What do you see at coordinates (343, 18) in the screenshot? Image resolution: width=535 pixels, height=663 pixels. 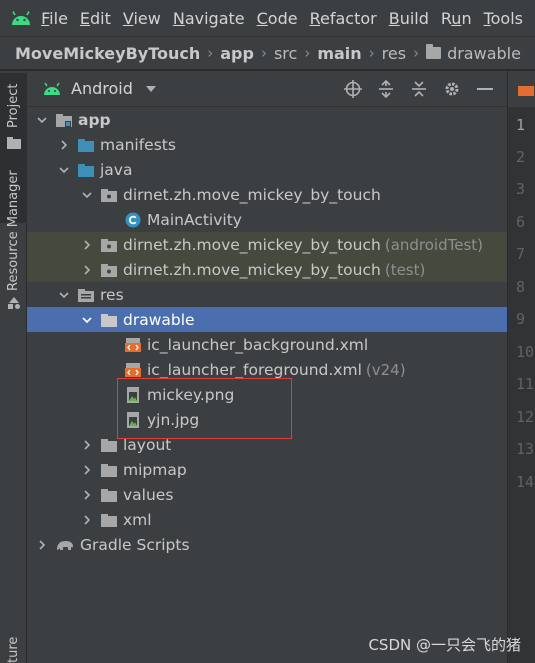 I see `menu-refactor: Refactor` at bounding box center [343, 18].